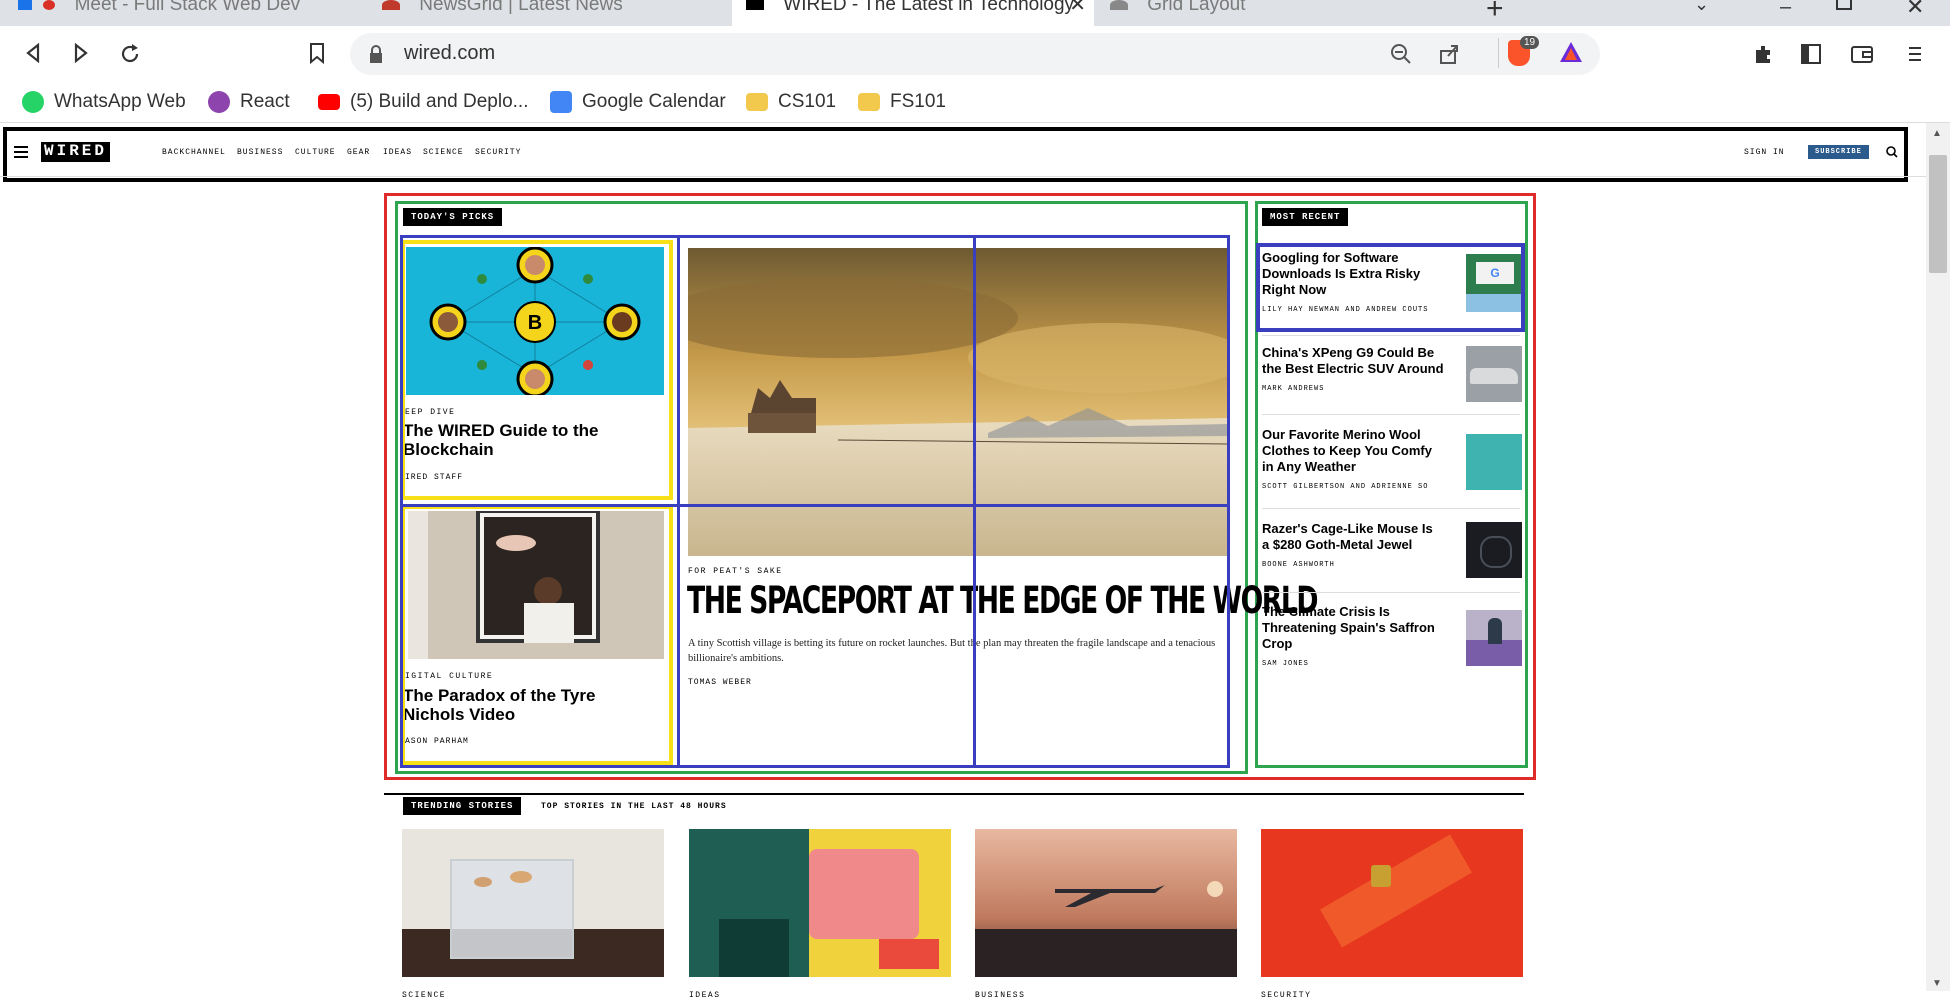 The image size is (1950, 1000). I want to click on sidebar-icon, so click(1811, 54).